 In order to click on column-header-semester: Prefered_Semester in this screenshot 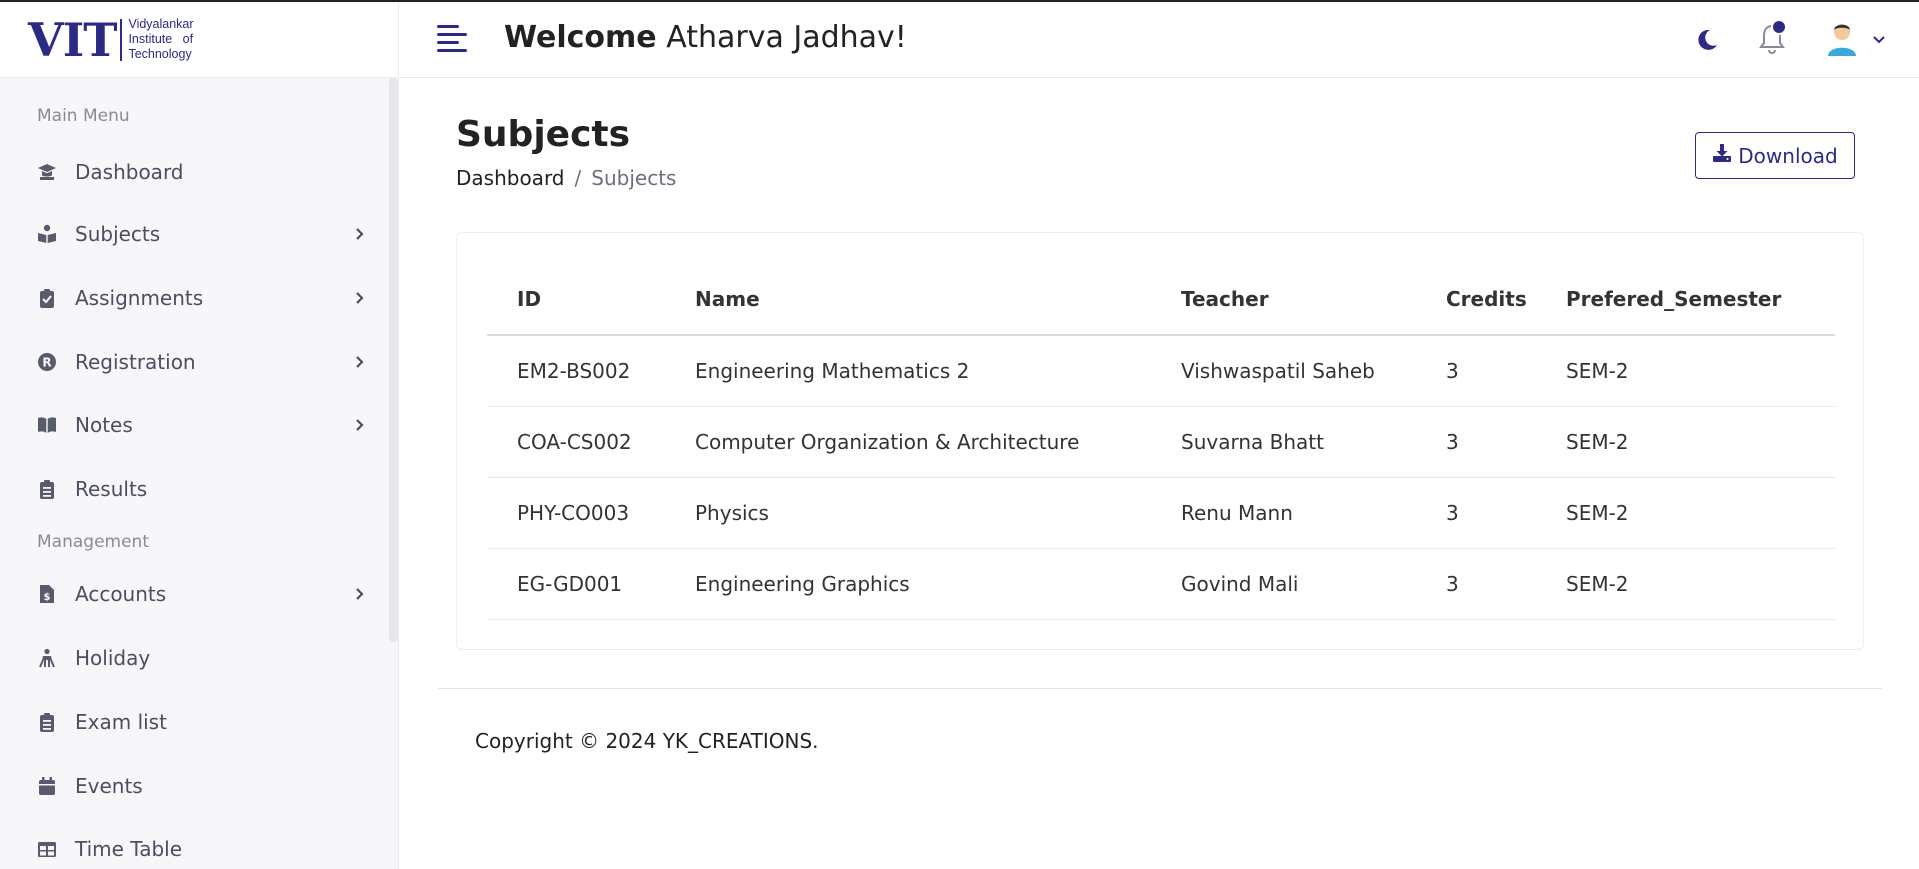, I will do `click(1685, 299)`.